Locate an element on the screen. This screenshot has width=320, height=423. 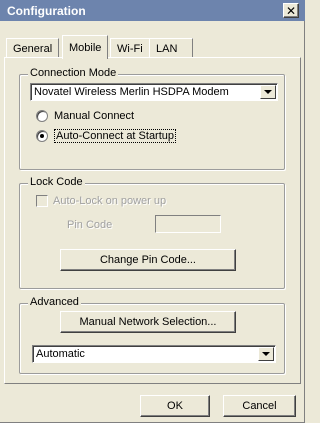
radio-auto-connect-button is located at coordinates (42, 136).